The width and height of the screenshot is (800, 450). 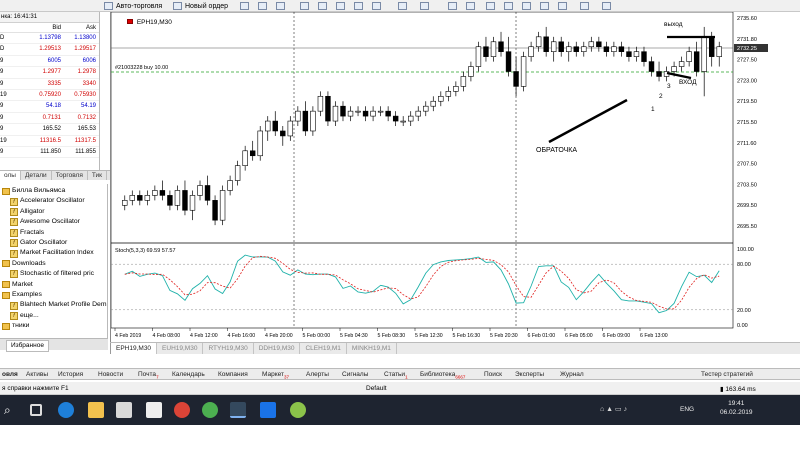 What do you see at coordinates (606, 6) in the screenshot?
I see `arrows-tool-icon` at bounding box center [606, 6].